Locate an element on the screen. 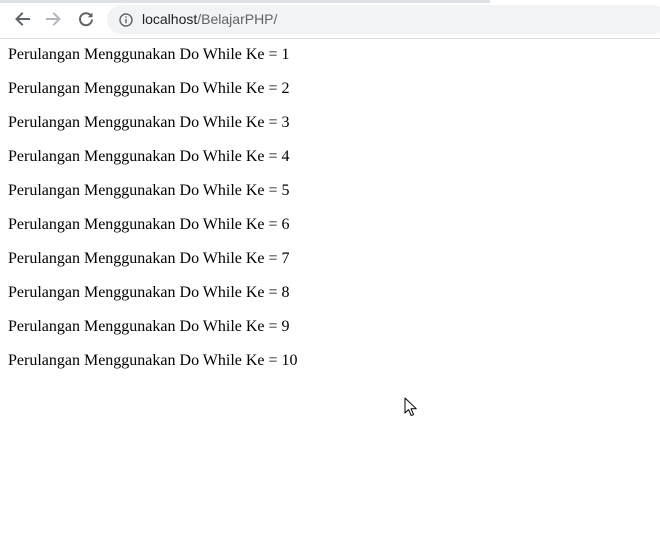  loop-output-line: Perulangan Menggunakan Do While Ke = 1 is located at coordinates (149, 54).